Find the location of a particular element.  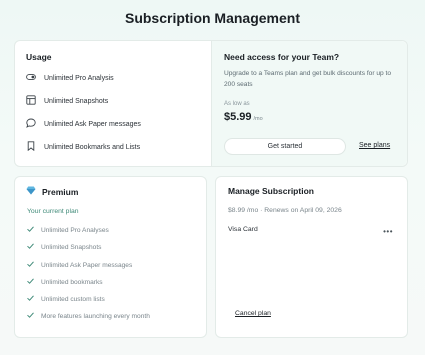

payment-method: Visa Card is located at coordinates (243, 229).